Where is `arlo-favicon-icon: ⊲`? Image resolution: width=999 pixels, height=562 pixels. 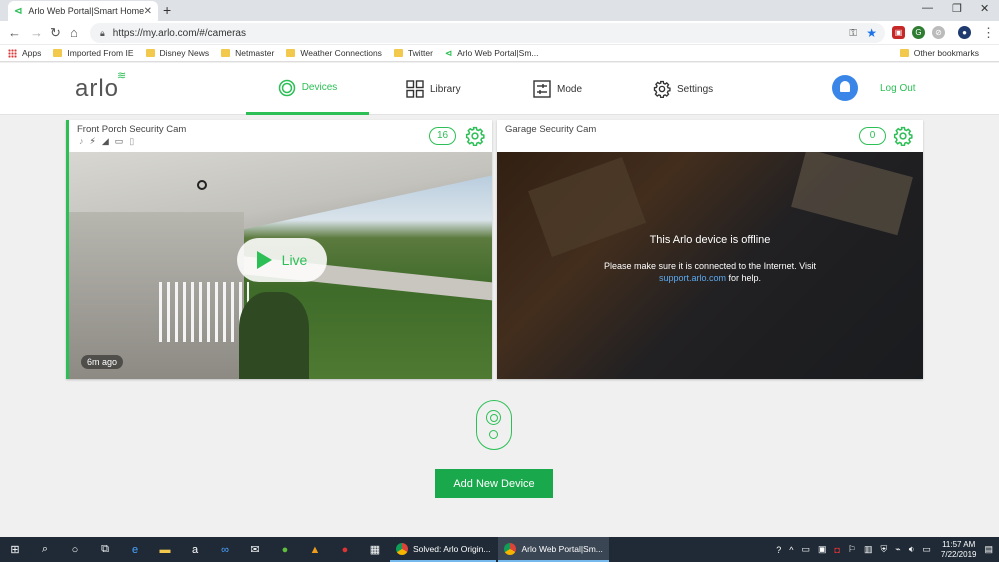 arlo-favicon-icon: ⊲ is located at coordinates (448, 52).